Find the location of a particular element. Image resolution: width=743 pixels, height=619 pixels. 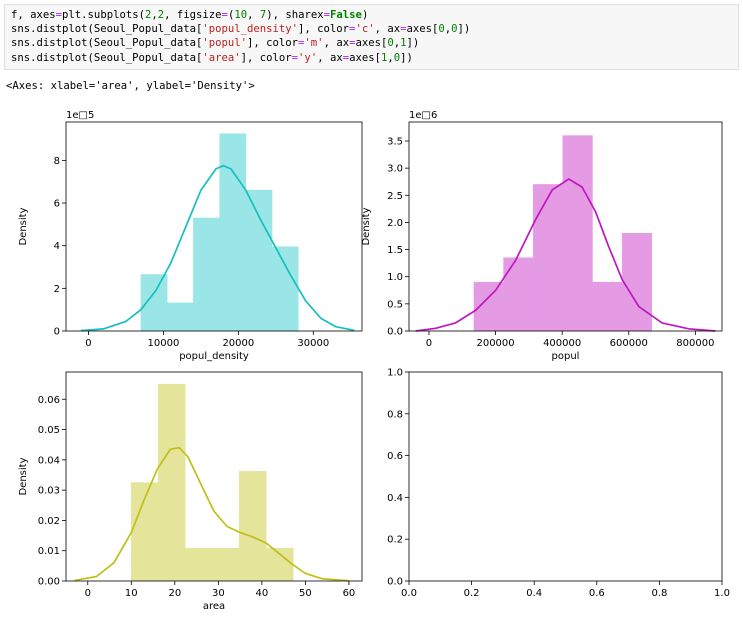

x-tick-label: 1.0 is located at coordinates (722, 593).